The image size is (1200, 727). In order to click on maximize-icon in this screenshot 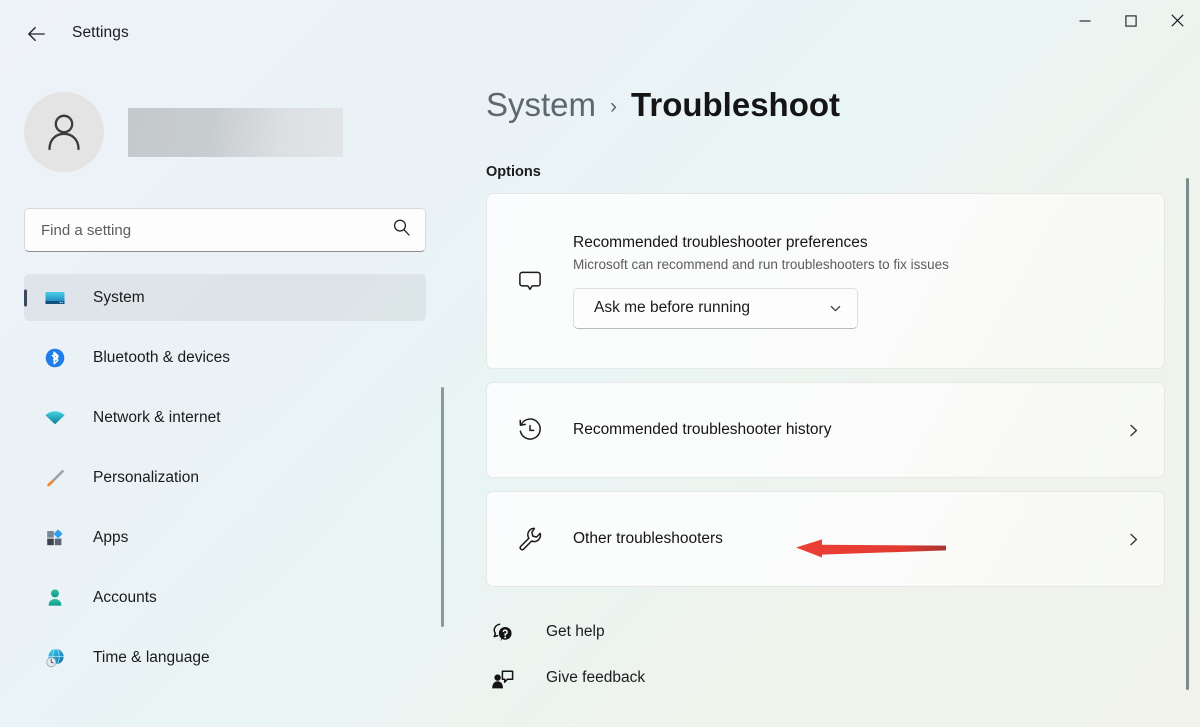, I will do `click(1131, 23)`.